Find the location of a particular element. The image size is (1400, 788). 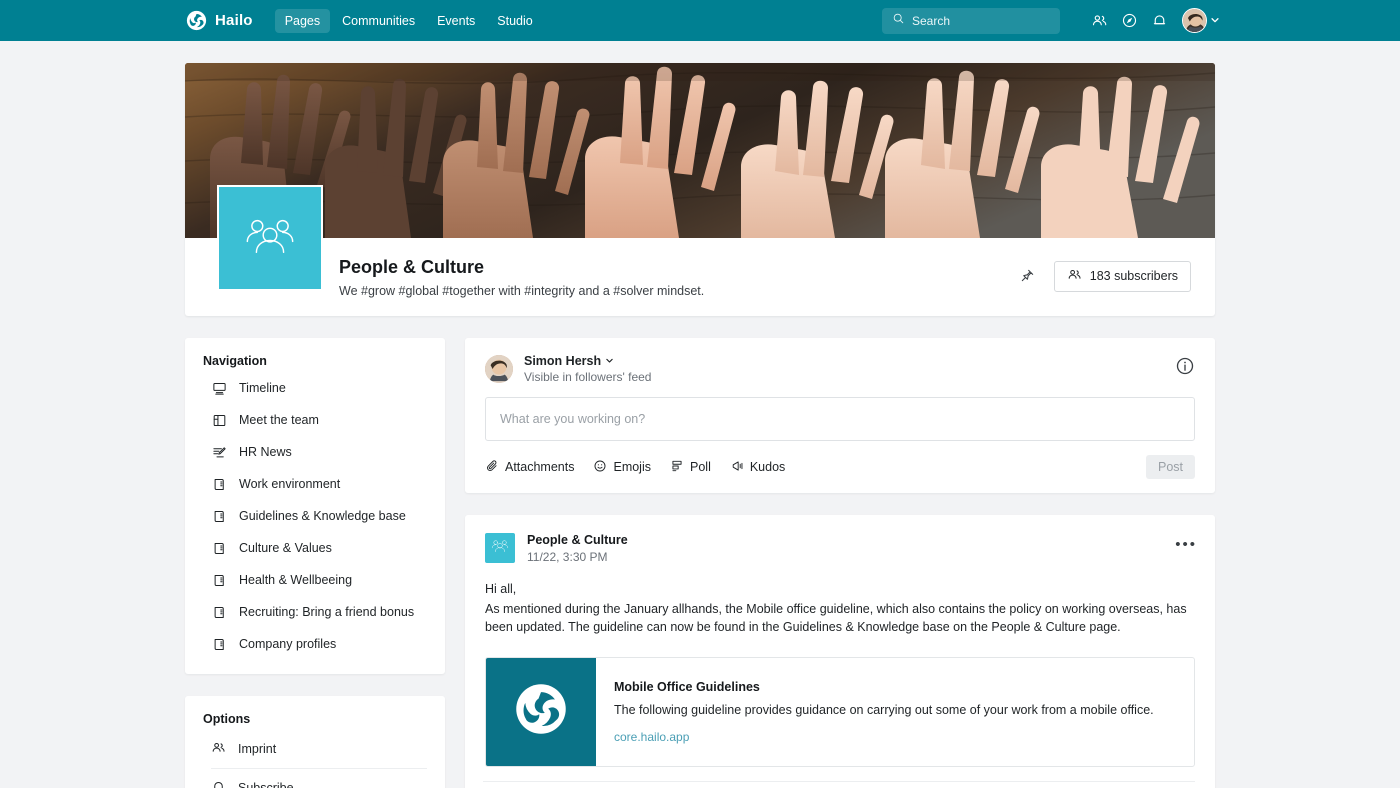

kudos-button: Kudos is located at coordinates (757, 467).